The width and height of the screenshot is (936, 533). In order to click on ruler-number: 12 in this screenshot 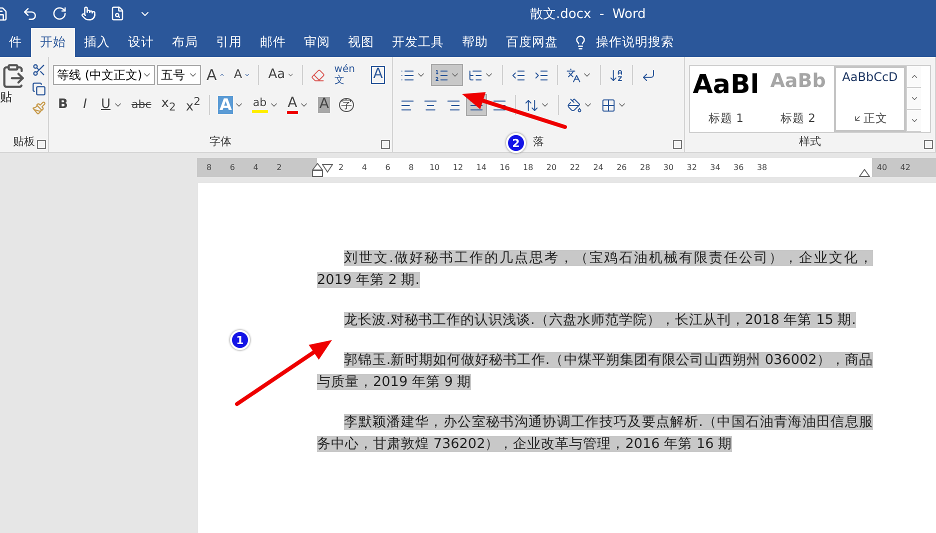, I will do `click(458, 167)`.